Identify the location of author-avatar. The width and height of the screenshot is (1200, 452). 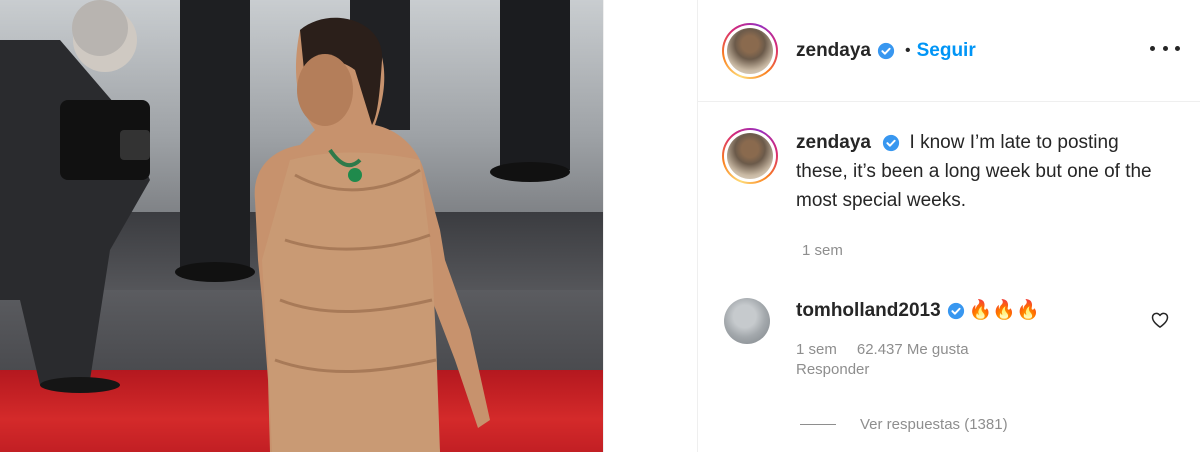
(750, 50).